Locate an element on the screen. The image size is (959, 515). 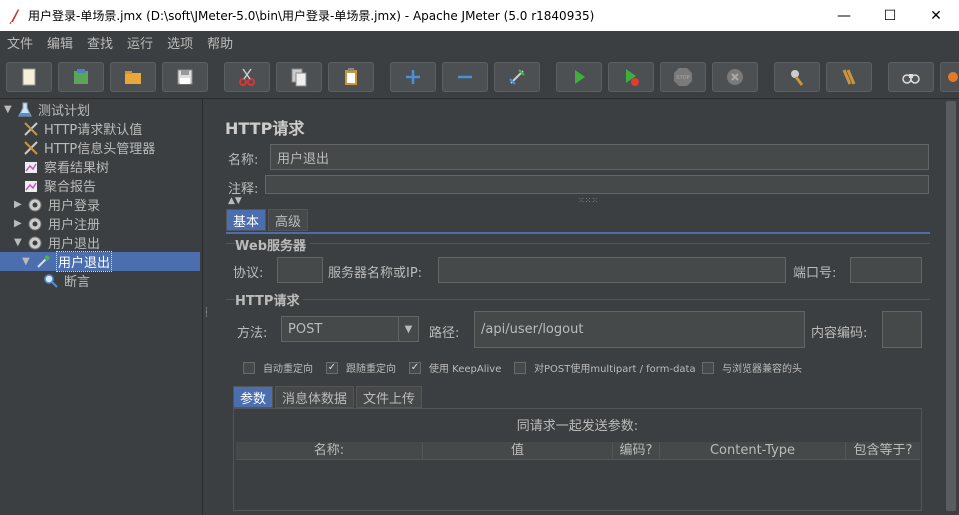
menu-bar: 文件 编辑 查找 运行 选项 帮助 is located at coordinates (479, 42).